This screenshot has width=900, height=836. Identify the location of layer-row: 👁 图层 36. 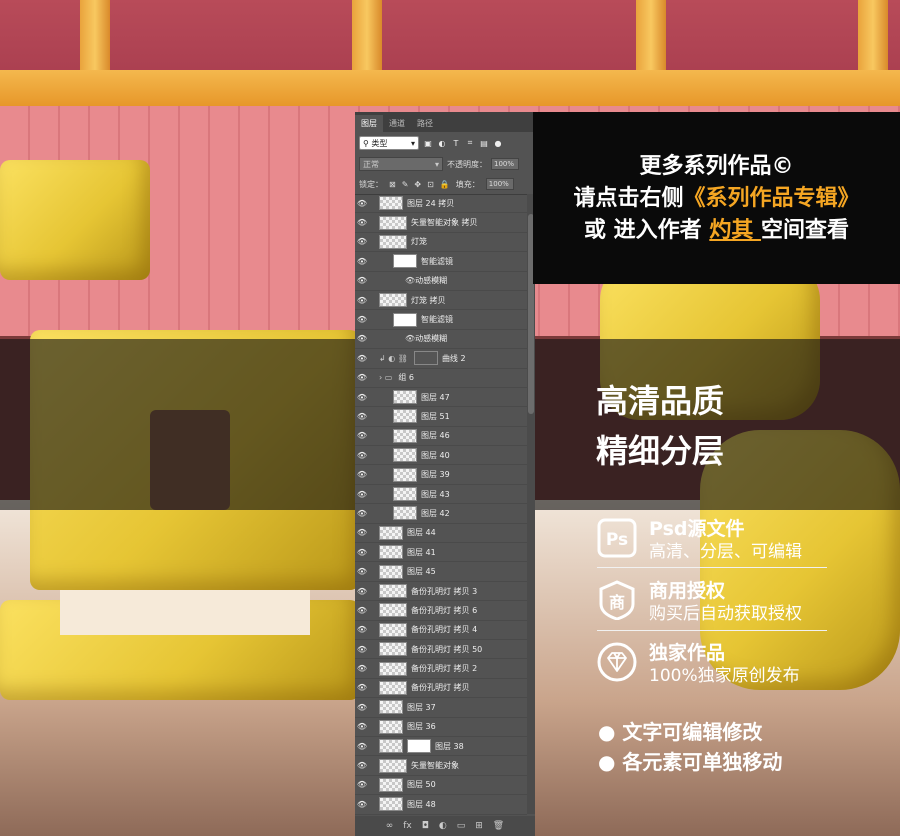
(441, 727).